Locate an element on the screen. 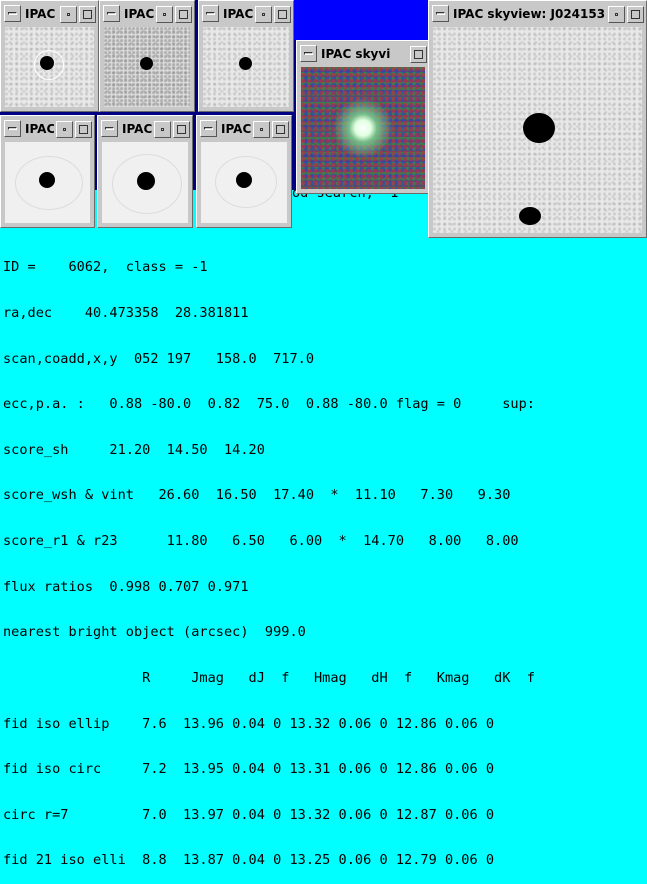  skyview-window-5: IPAC is located at coordinates (145, 171).